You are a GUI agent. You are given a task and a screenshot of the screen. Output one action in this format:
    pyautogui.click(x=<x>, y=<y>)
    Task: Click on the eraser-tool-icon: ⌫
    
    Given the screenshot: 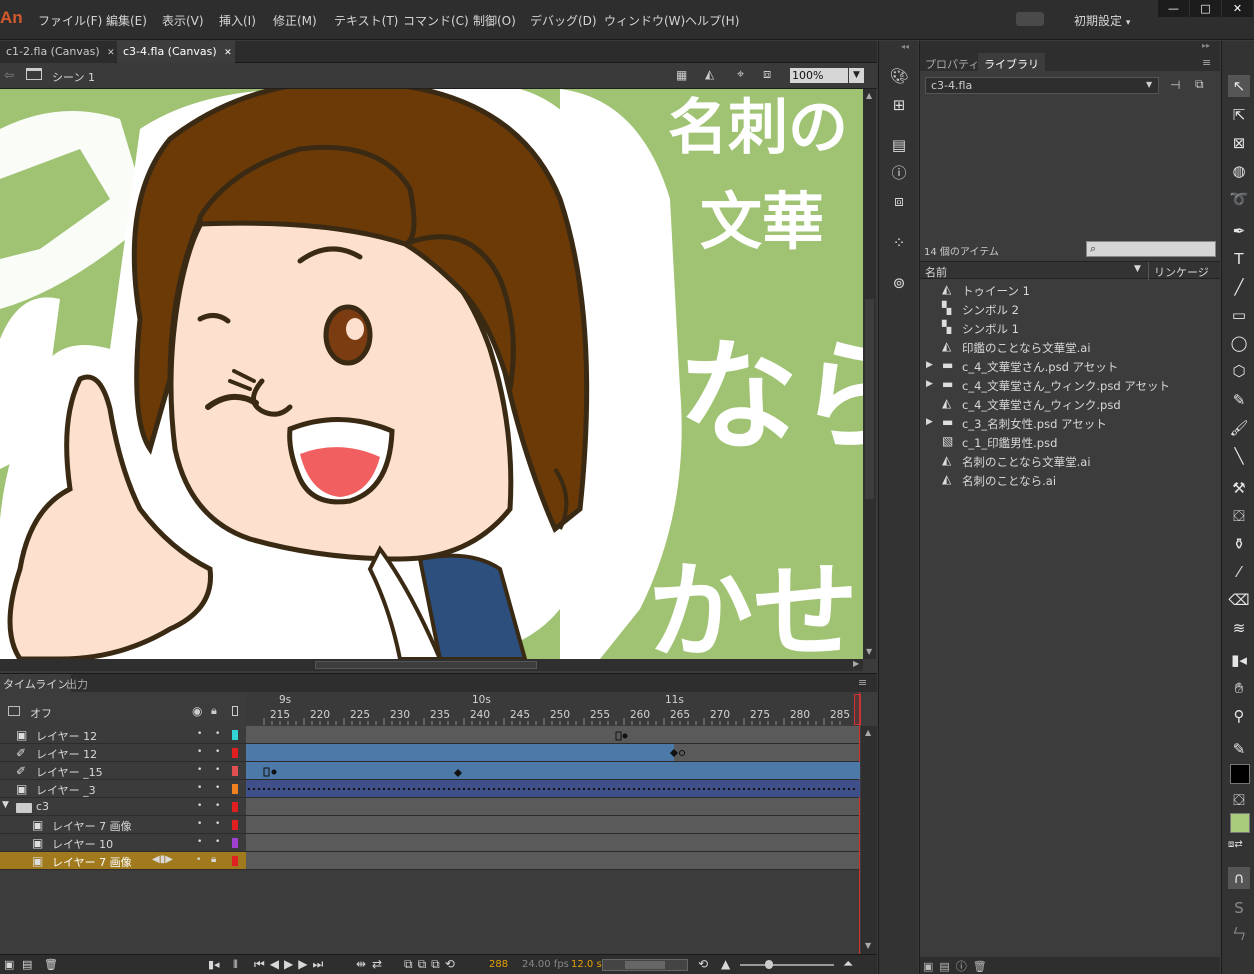 What is the action you would take?
    pyautogui.click(x=1239, y=600)
    